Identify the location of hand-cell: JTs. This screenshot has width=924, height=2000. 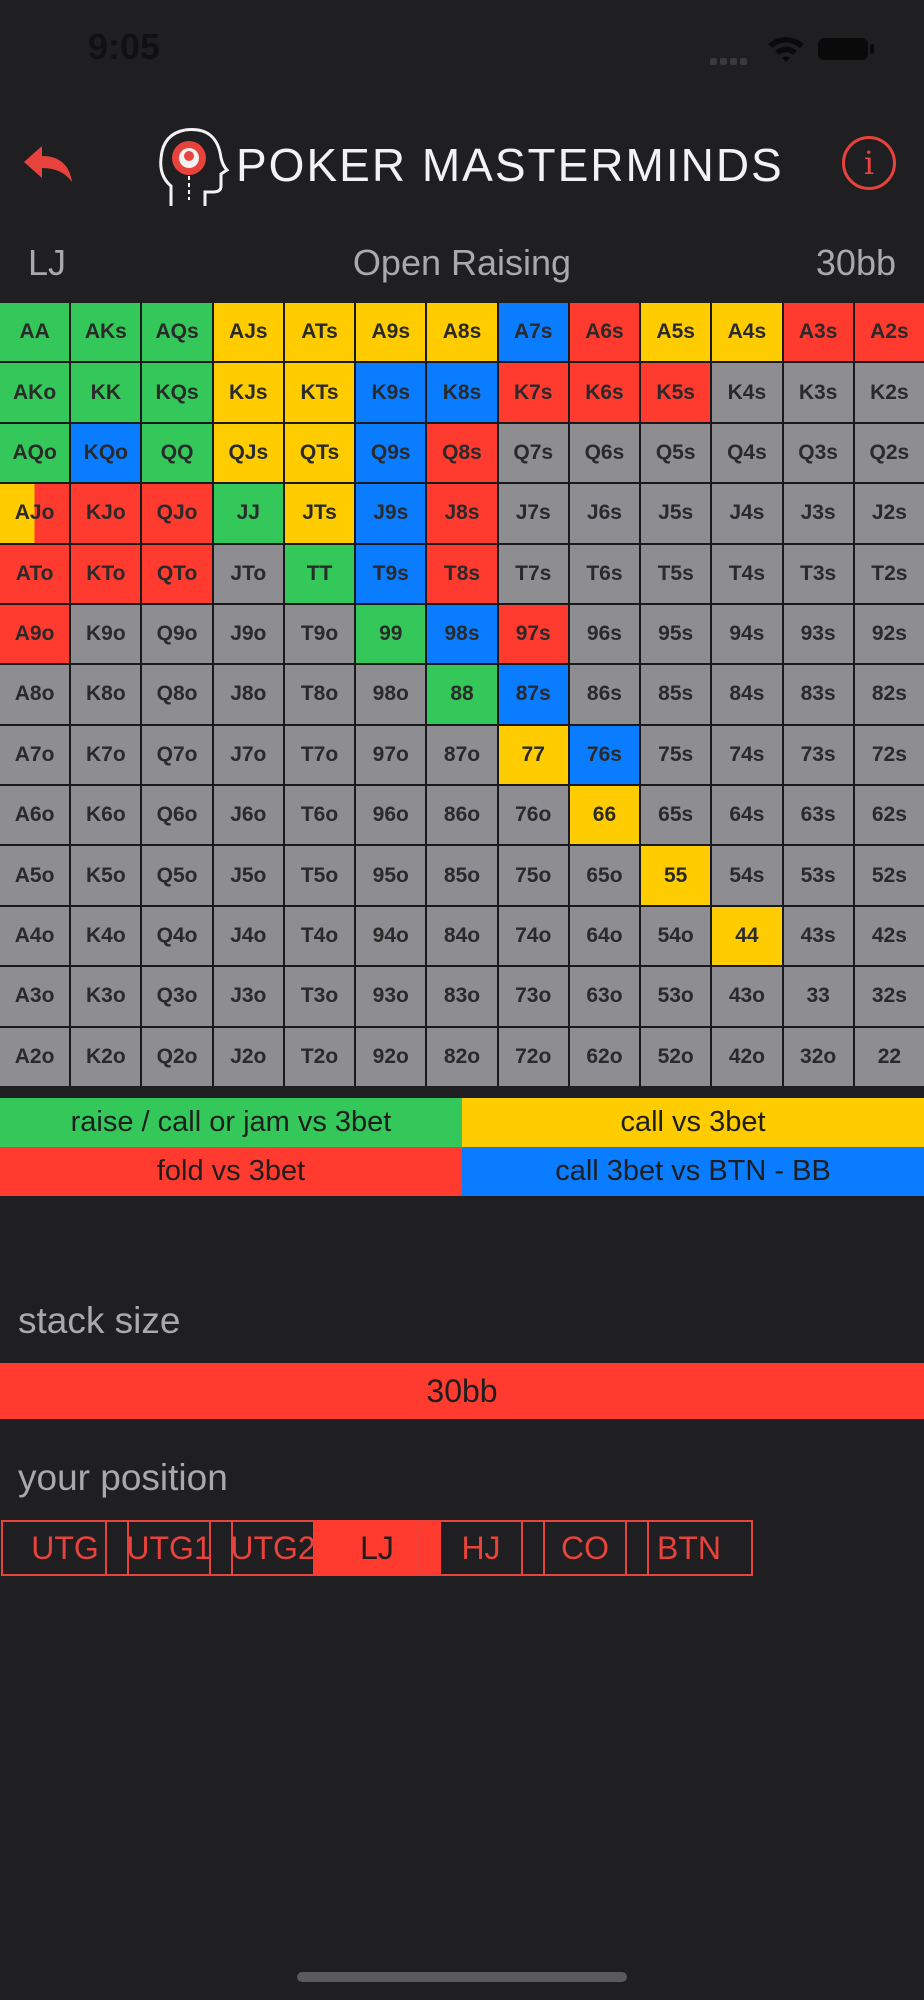
(319, 513).